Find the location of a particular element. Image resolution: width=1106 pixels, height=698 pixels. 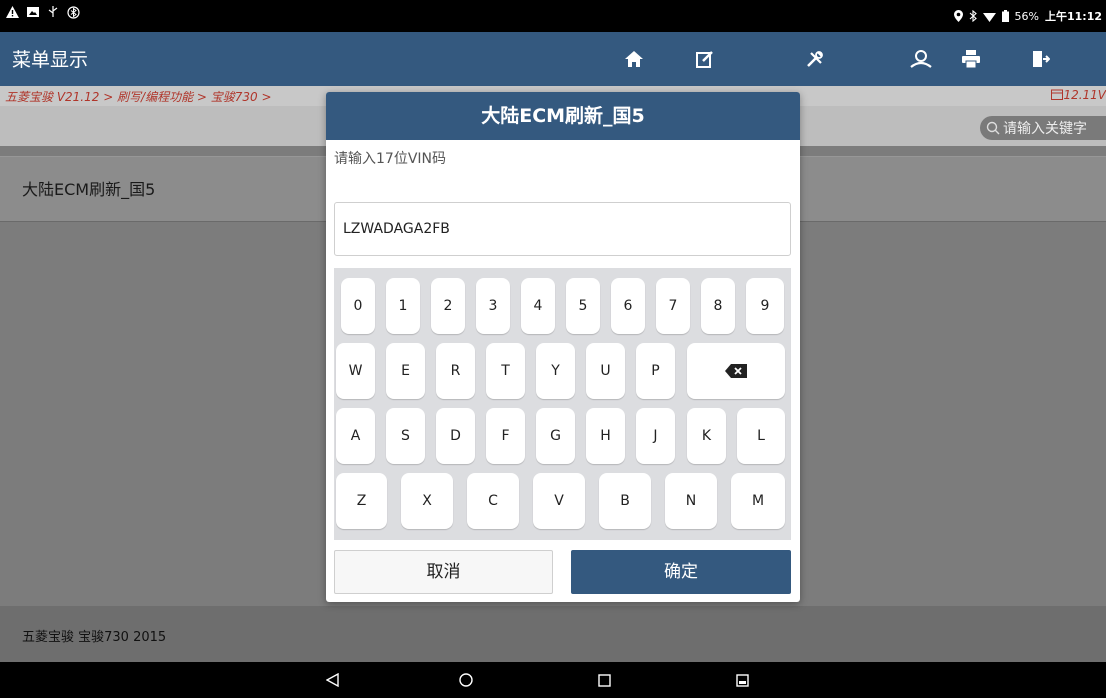

page-title: 菜单显示 is located at coordinates (50, 60).